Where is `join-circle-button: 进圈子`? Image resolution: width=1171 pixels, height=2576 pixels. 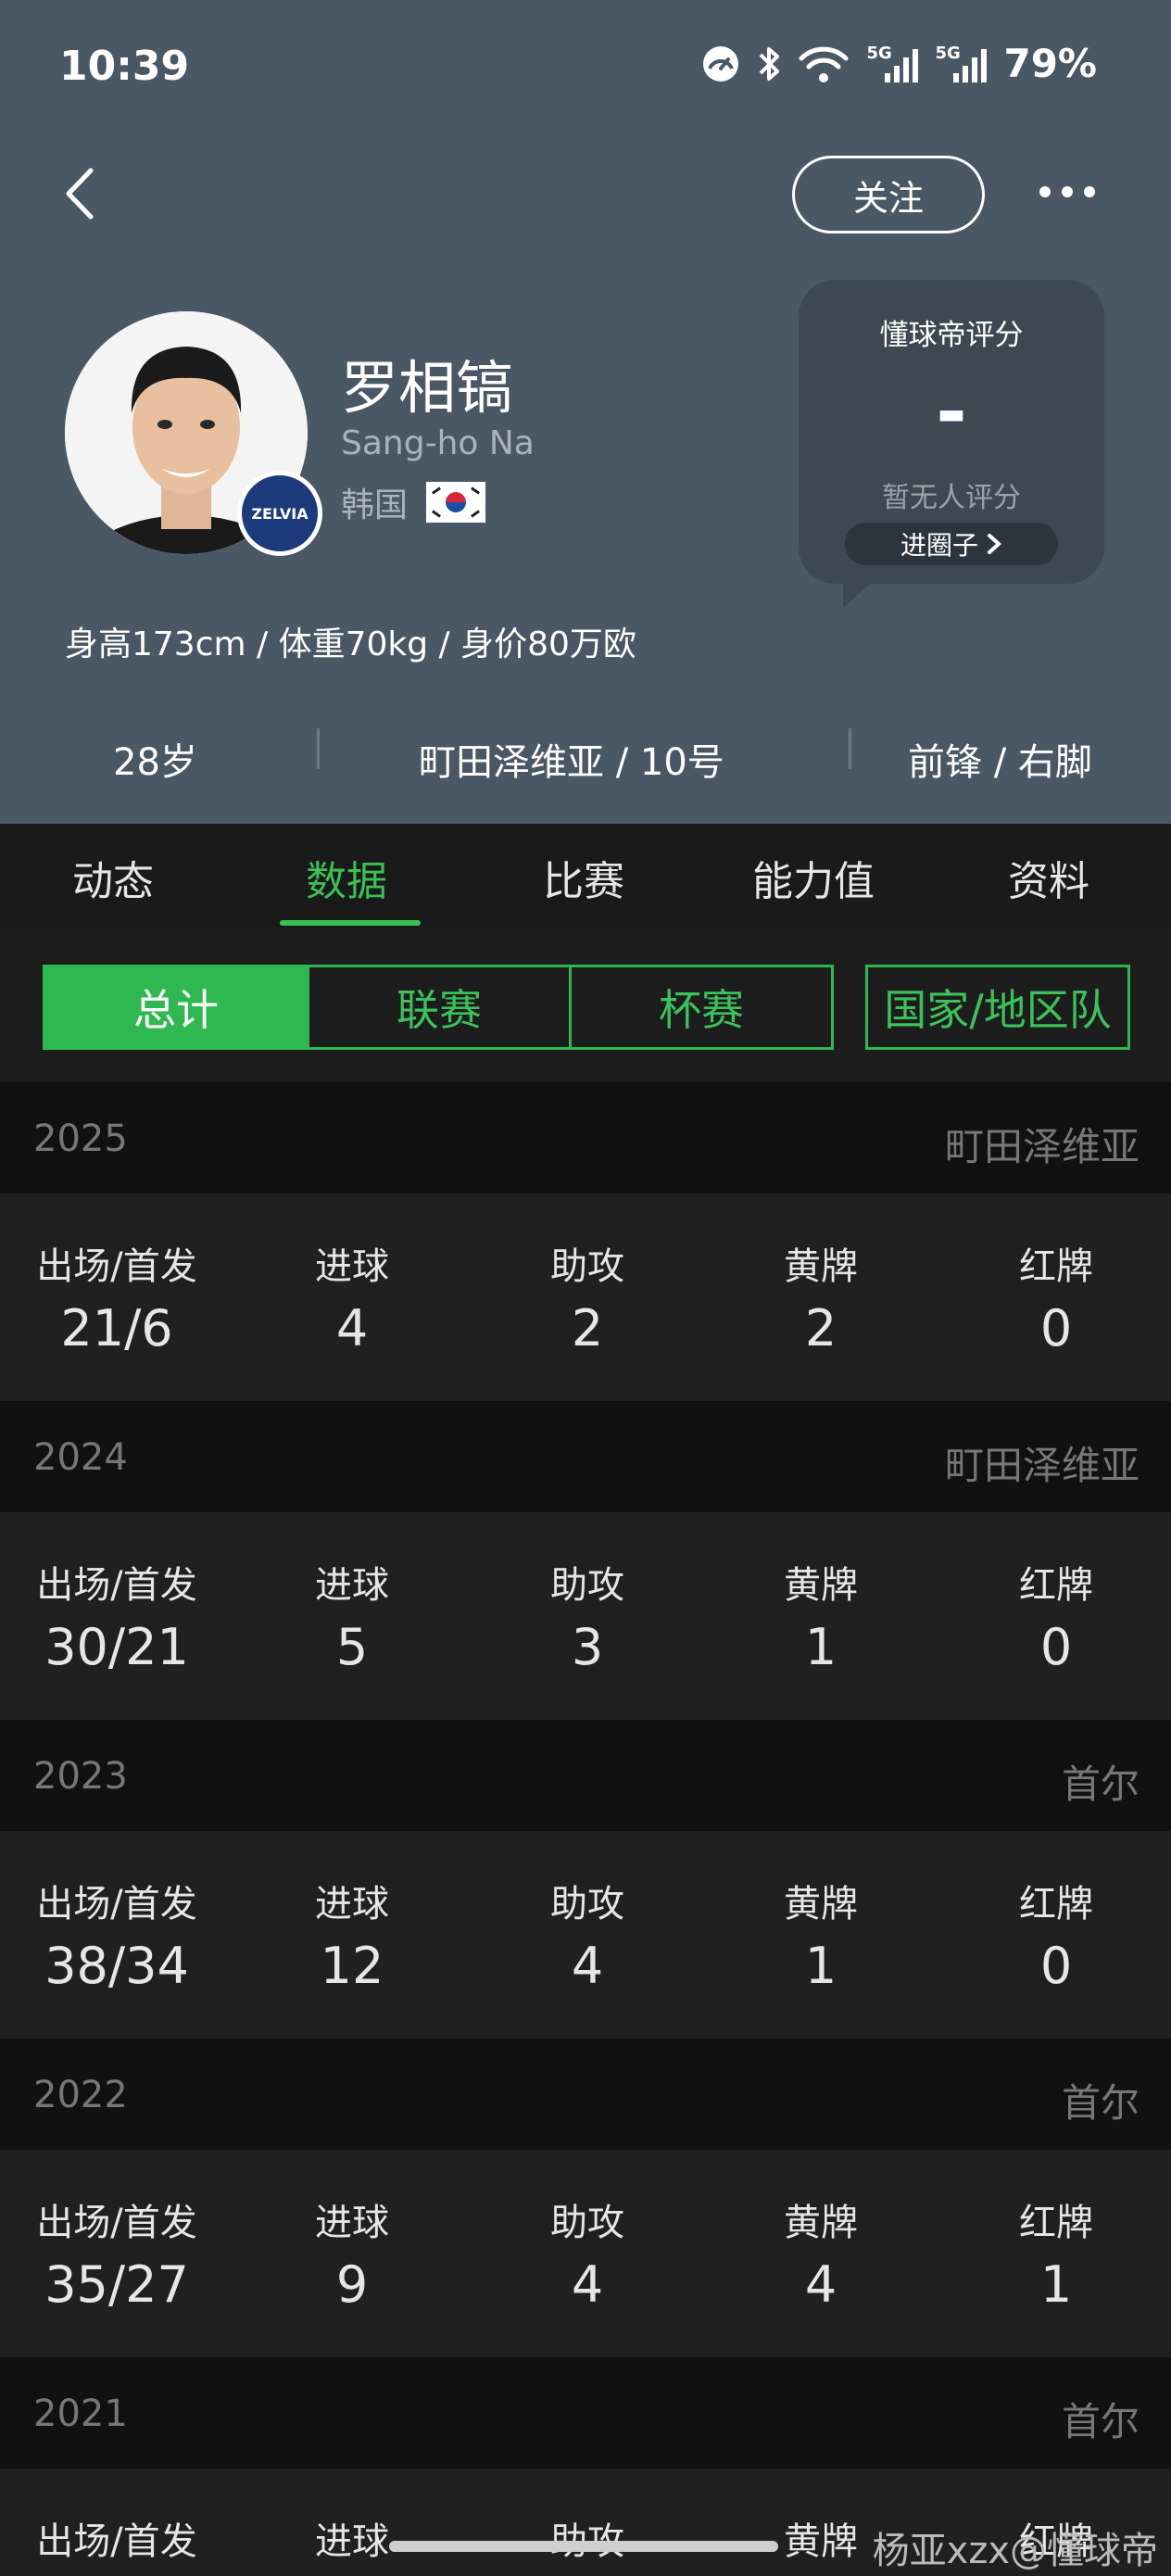 join-circle-button: 进圈子 is located at coordinates (952, 544).